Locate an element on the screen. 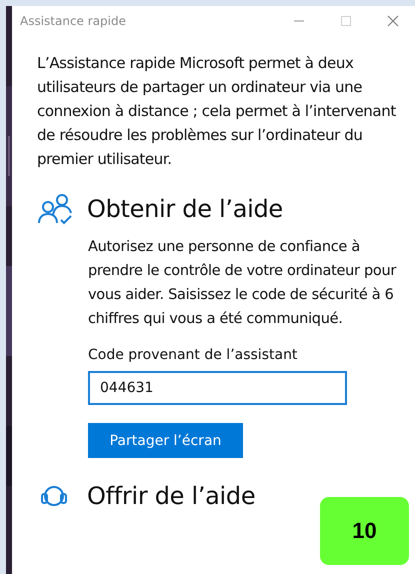 This screenshot has height=574, width=415. maximize-icon is located at coordinates (346, 21).